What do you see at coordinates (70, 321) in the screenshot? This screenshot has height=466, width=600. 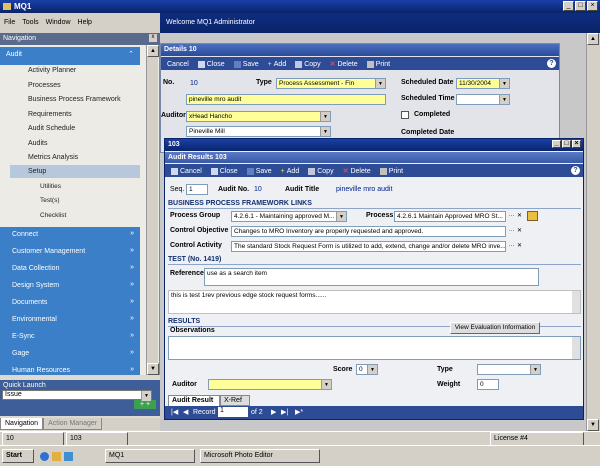 I see `nav-section-environmental: Environmental »` at bounding box center [70, 321].